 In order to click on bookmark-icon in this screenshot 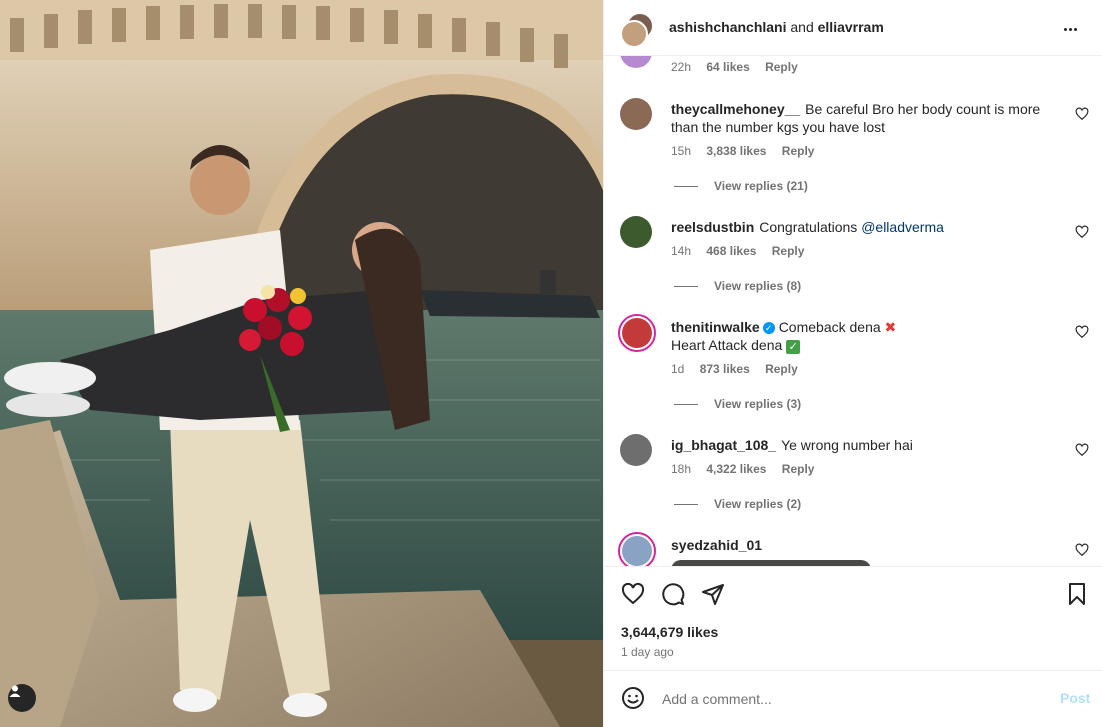, I will do `click(1077, 594)`.